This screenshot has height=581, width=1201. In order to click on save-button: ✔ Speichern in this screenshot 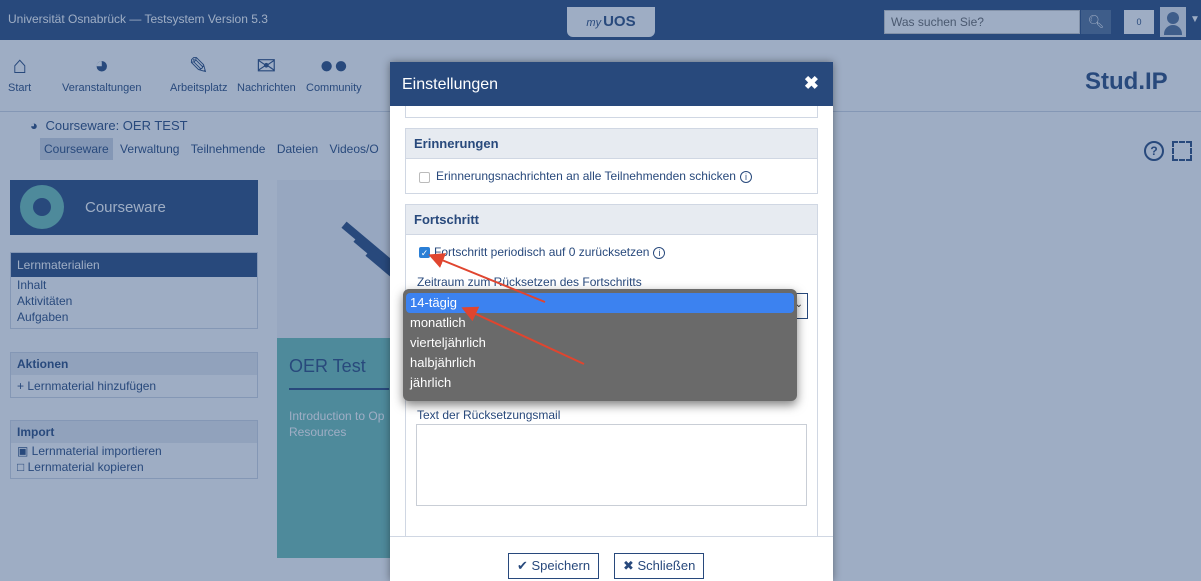, I will do `click(554, 566)`.